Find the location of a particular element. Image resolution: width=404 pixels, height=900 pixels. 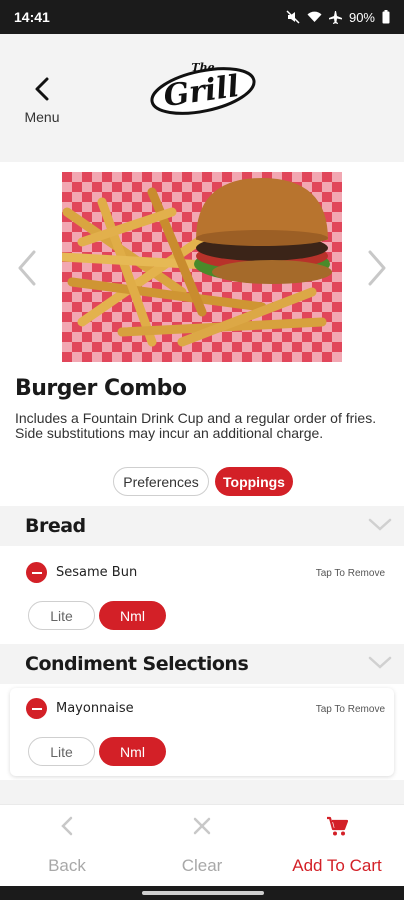

section-title: Bread is located at coordinates (55, 526).